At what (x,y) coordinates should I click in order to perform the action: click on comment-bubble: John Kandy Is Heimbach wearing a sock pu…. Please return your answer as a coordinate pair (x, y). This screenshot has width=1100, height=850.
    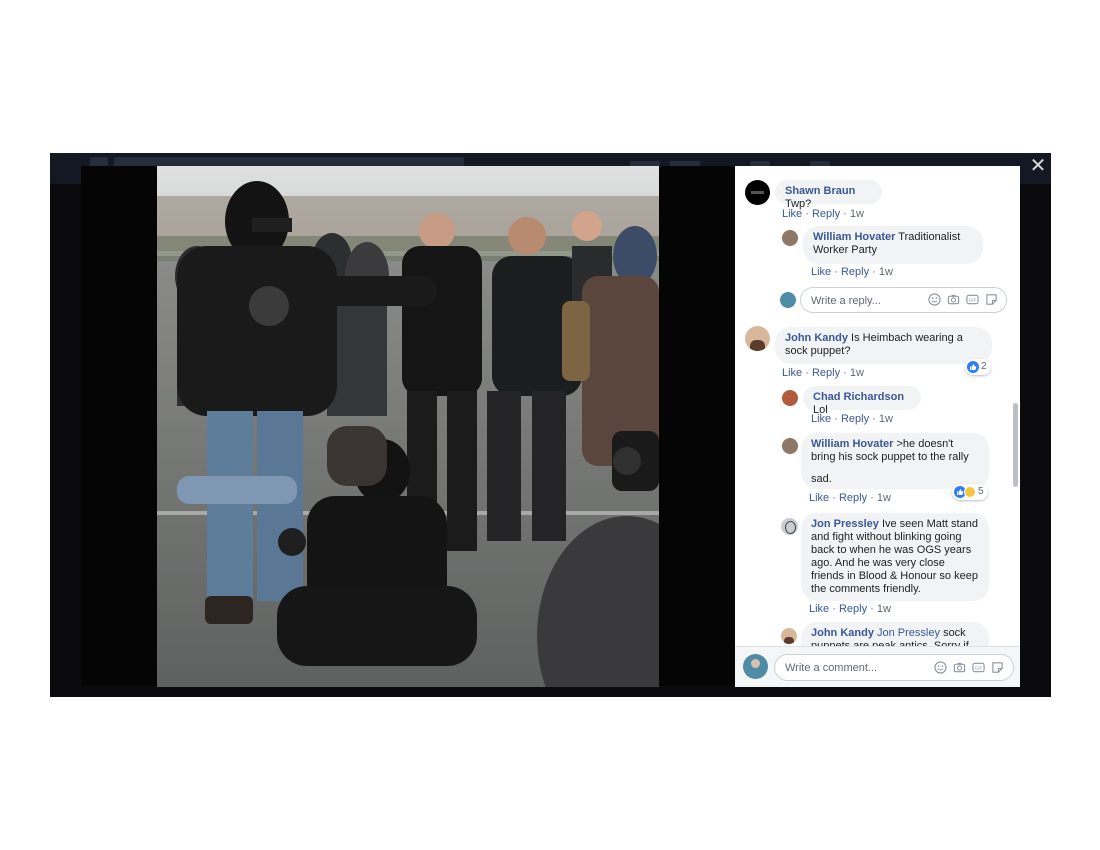
    Looking at the image, I should click on (883, 345).